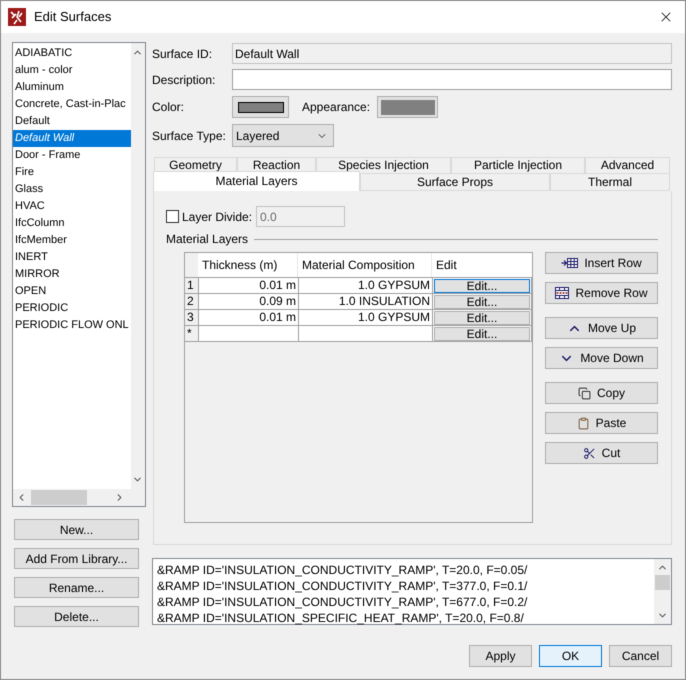  What do you see at coordinates (72, 223) in the screenshot?
I see `list-item: IfcColumn` at bounding box center [72, 223].